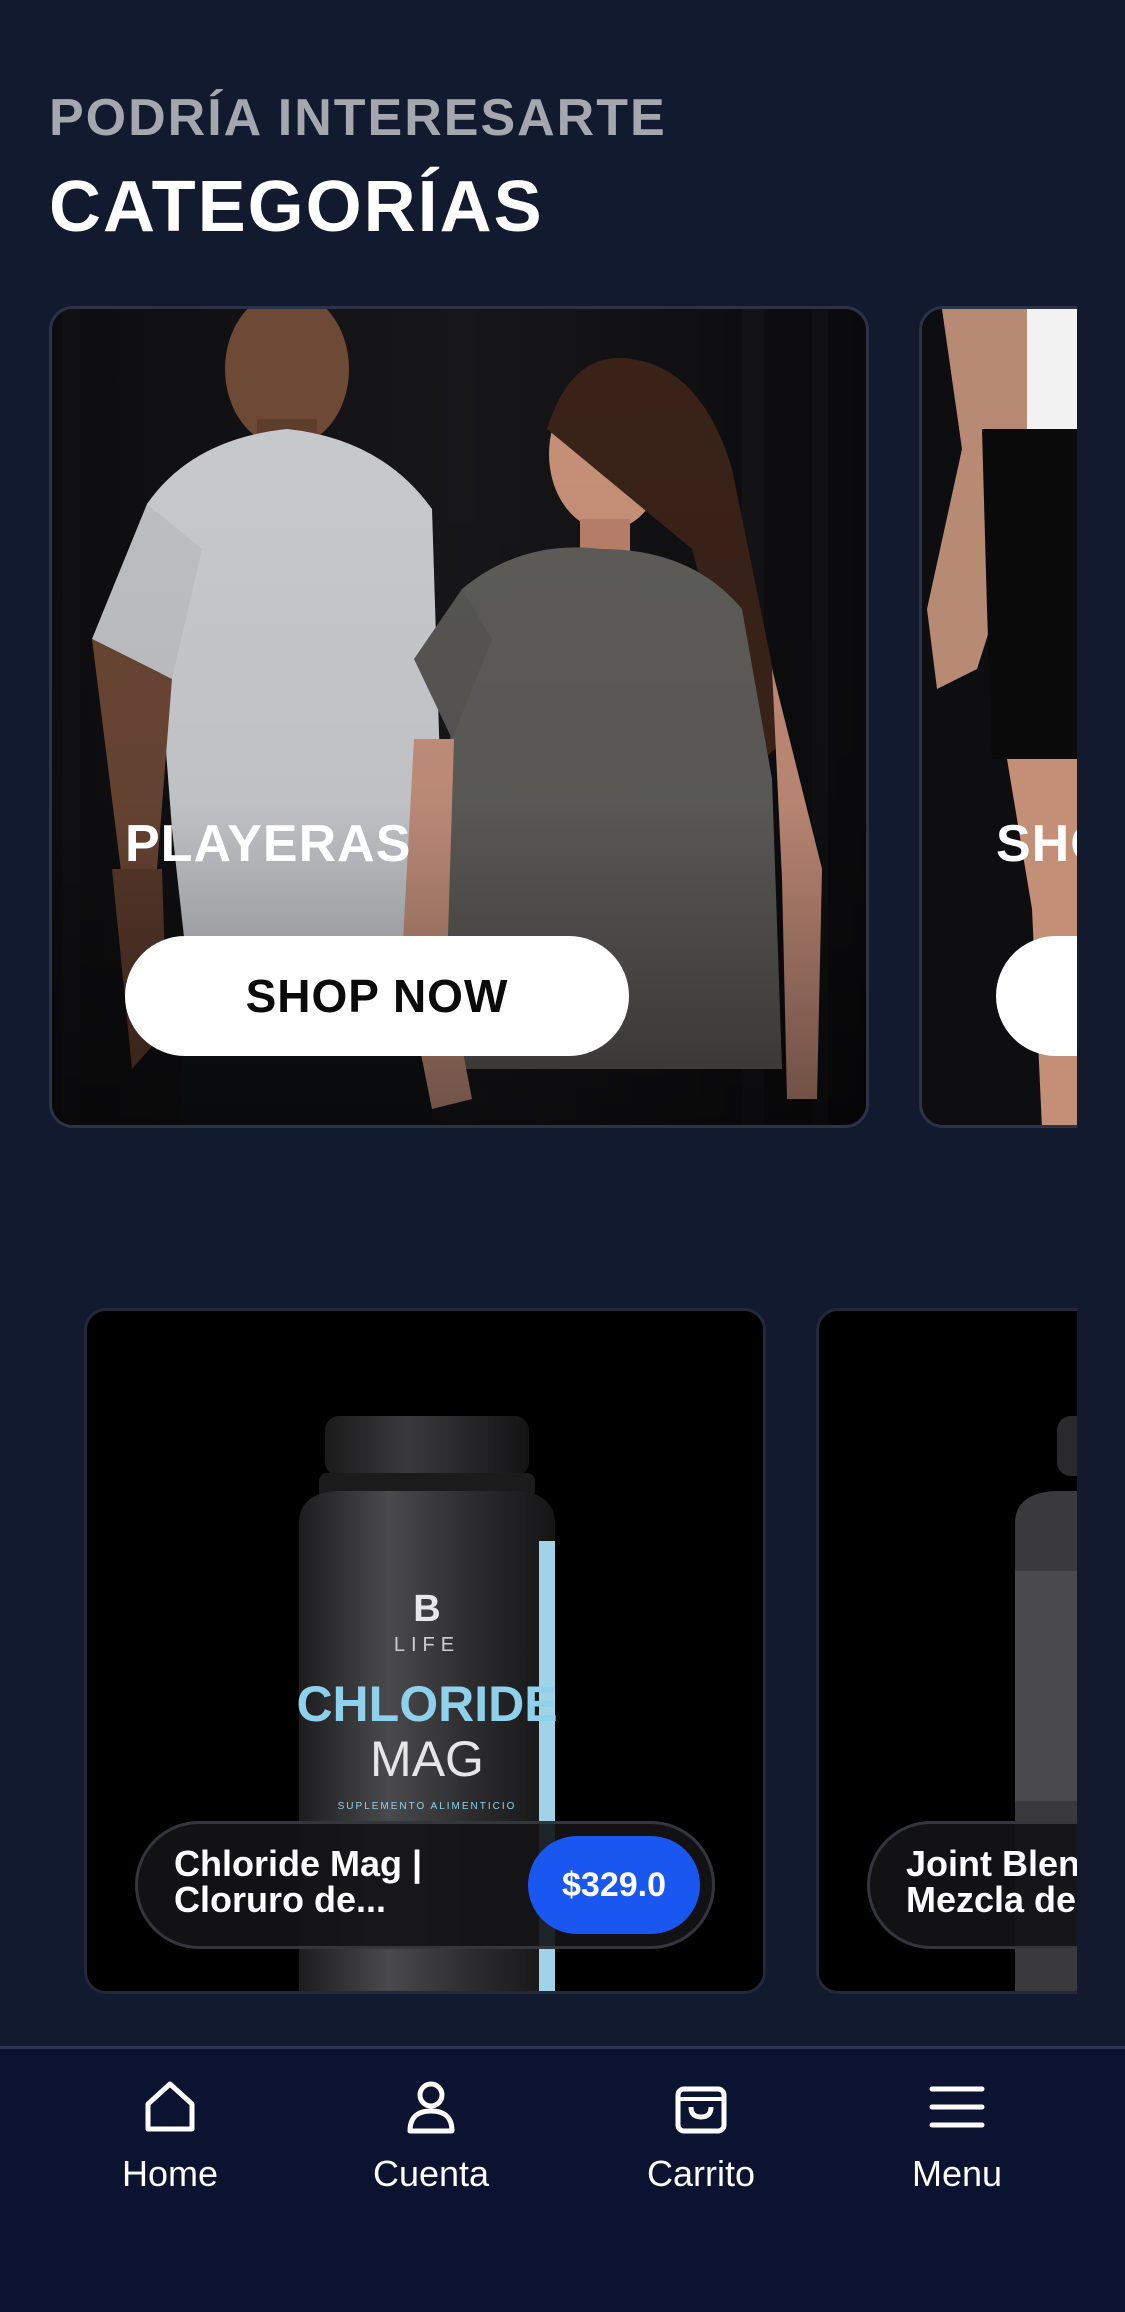  What do you see at coordinates (425, 1885) in the screenshot?
I see `product-info-pill: Chloride Mag | Cloruro de... $329.0` at bounding box center [425, 1885].